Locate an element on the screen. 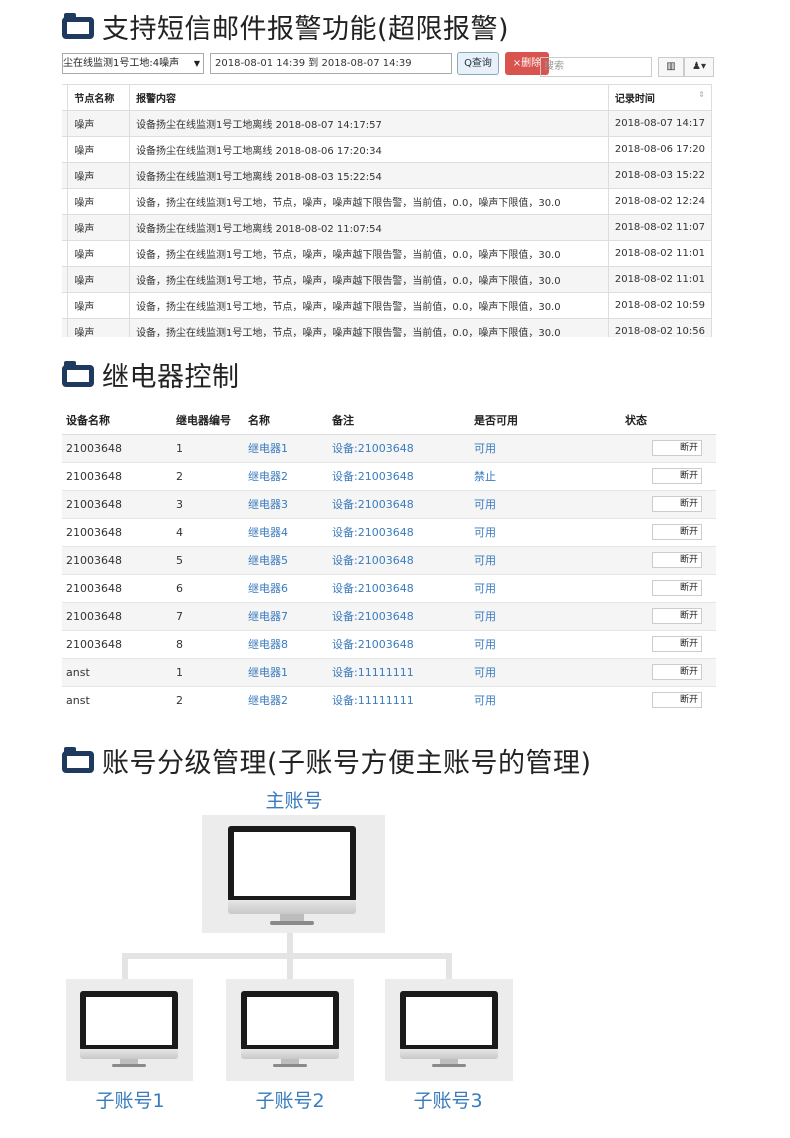 The width and height of the screenshot is (790, 1138). table-row: 21003648 1 继电器1 设备:21003648 可用 断开 is located at coordinates (389, 448).